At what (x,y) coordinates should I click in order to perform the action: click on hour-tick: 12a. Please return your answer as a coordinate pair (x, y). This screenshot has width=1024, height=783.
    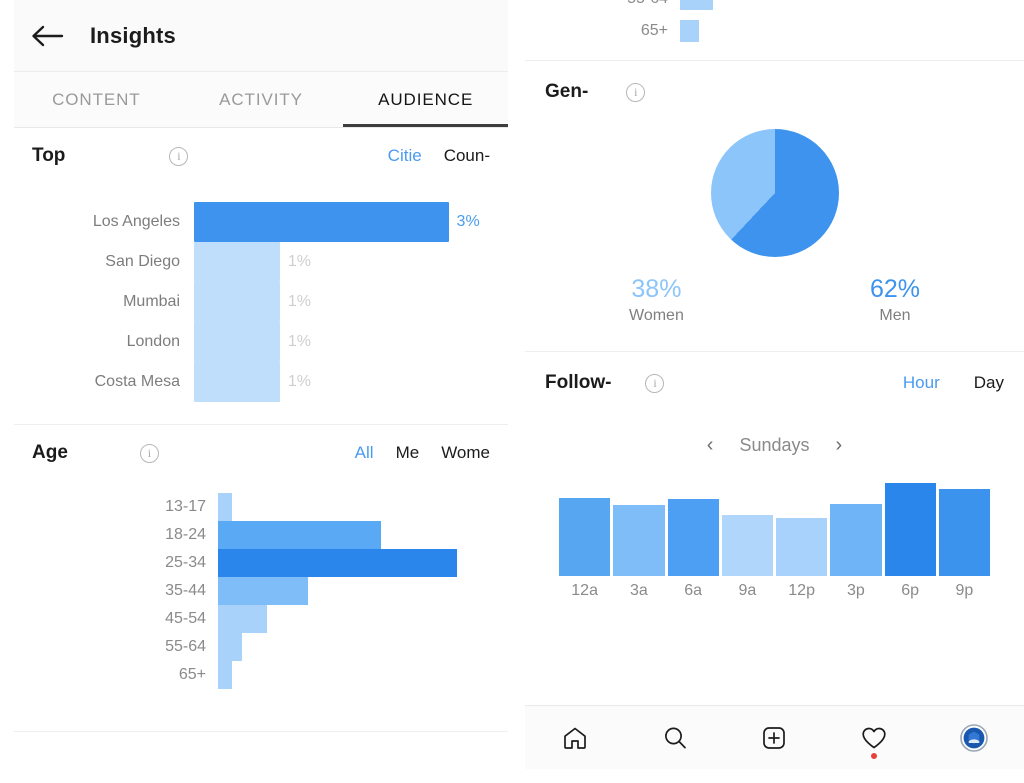
    Looking at the image, I should click on (584, 590).